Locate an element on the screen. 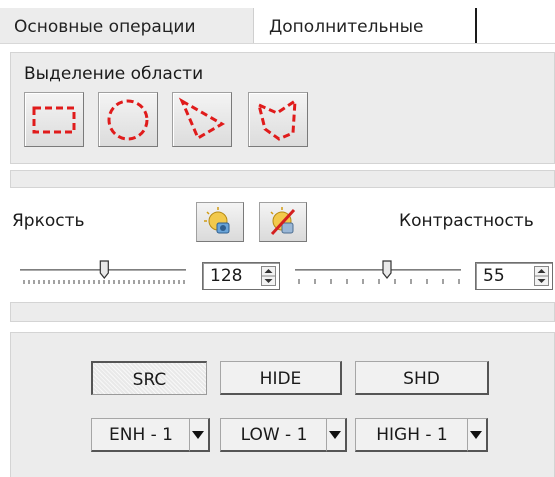 This screenshot has width=555, height=477. contrast-slider is located at coordinates (379, 270).